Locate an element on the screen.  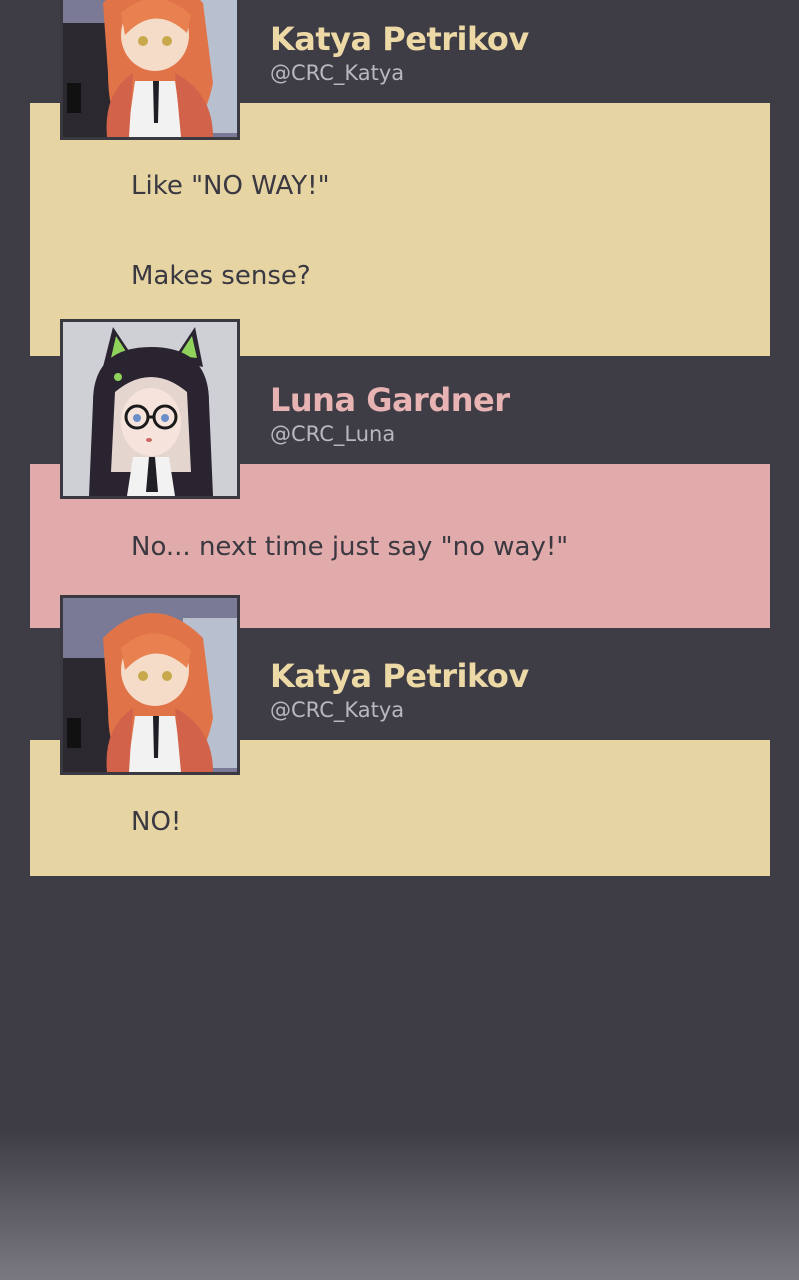
bottom-fade is located at coordinates (399, 1205).